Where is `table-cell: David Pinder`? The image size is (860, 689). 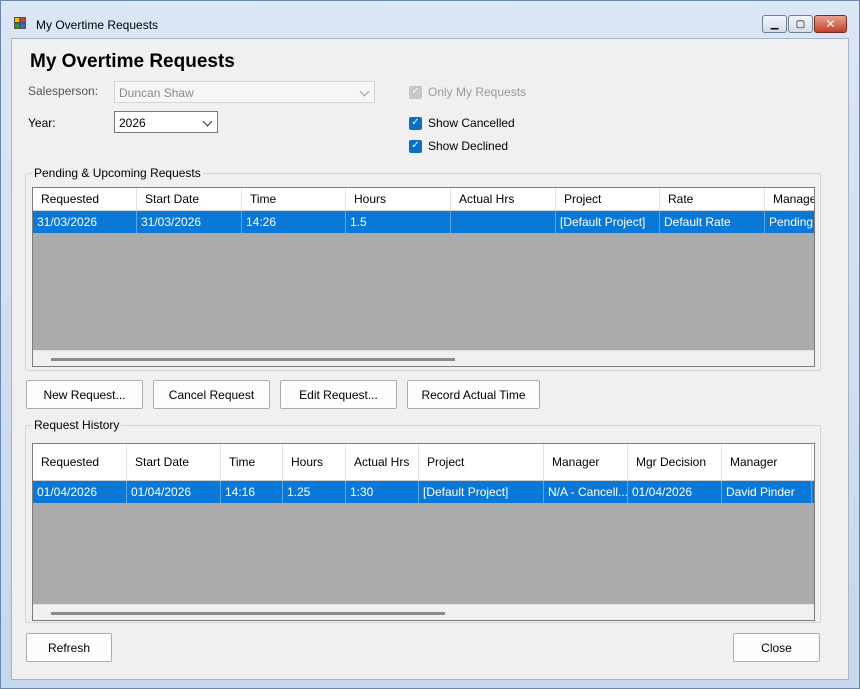
table-cell: David Pinder is located at coordinates (767, 492).